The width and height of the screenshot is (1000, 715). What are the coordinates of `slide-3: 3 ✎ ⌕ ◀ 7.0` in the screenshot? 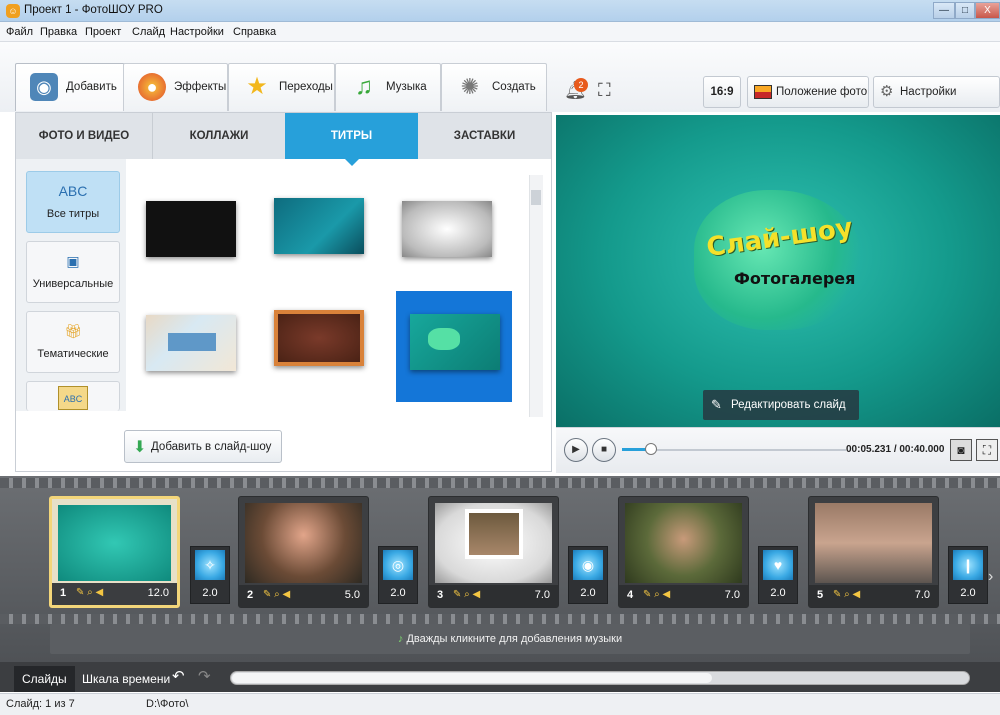 It's located at (493, 552).